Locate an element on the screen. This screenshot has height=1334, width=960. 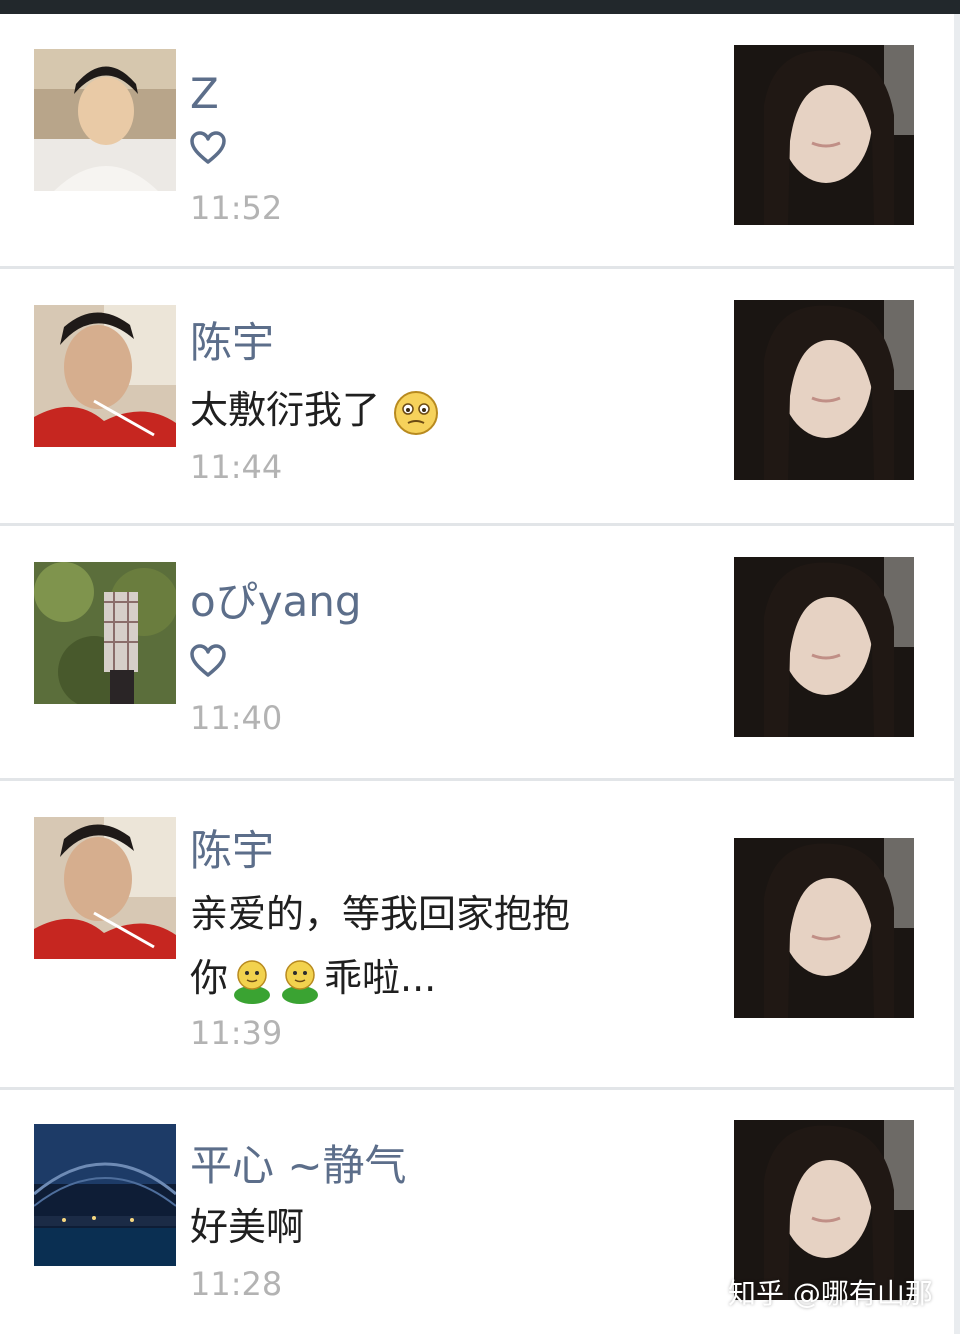
timestamp: 11:52 is located at coordinates (236, 208).